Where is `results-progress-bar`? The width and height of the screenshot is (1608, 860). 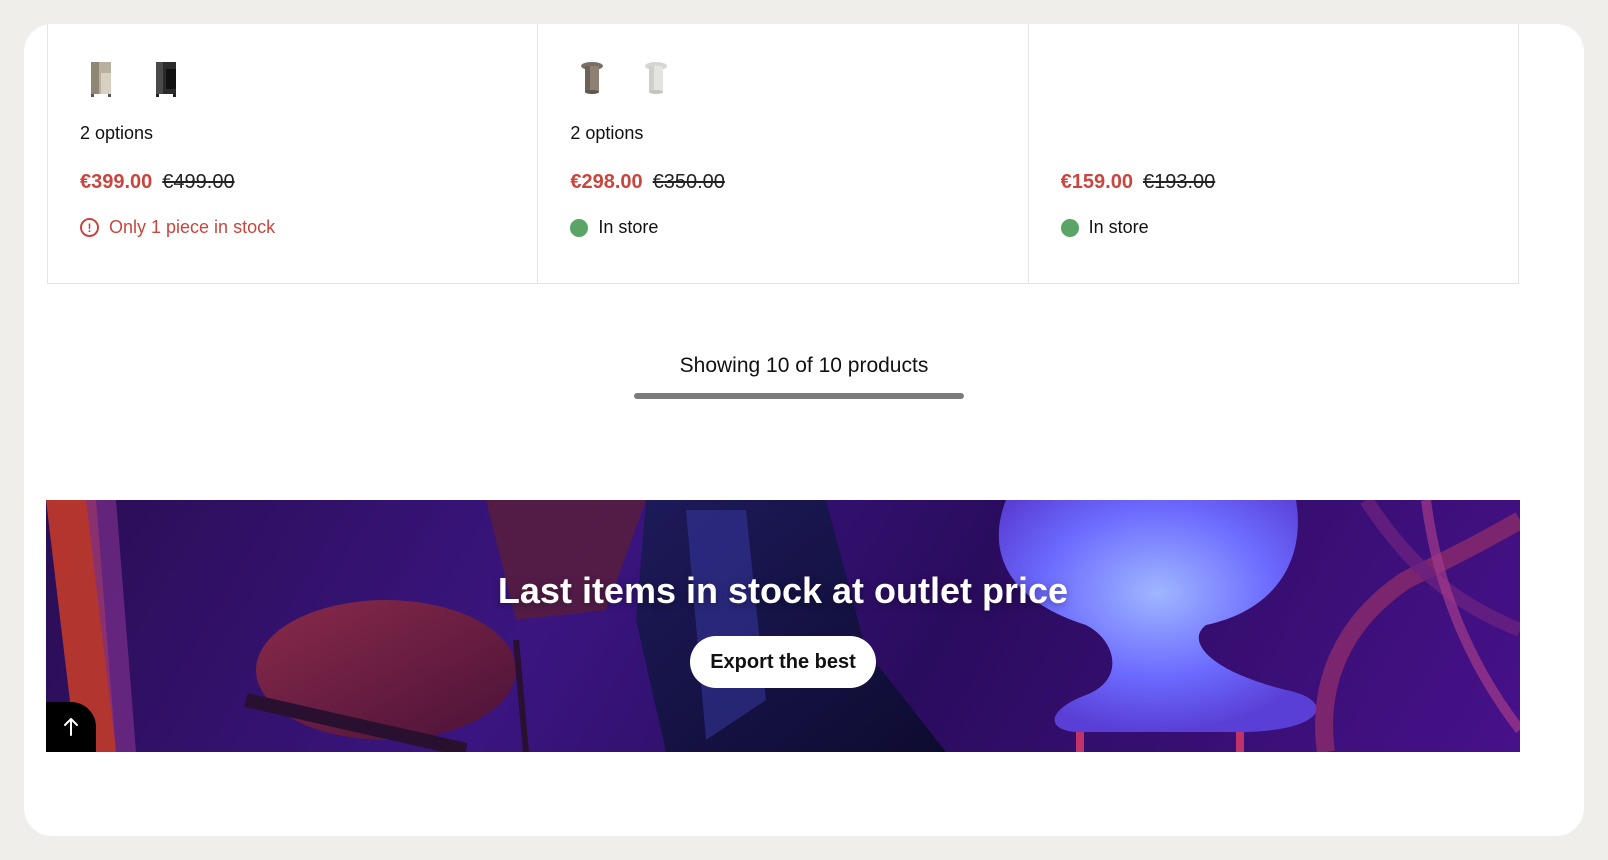
results-progress-bar is located at coordinates (799, 396).